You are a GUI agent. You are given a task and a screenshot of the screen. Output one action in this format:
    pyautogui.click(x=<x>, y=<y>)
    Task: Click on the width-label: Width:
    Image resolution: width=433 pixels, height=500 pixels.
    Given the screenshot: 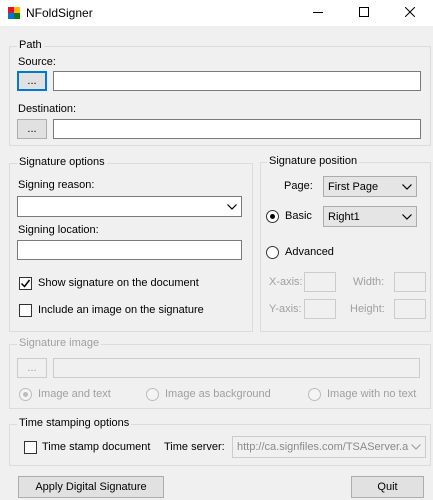 What is the action you would take?
    pyautogui.click(x=369, y=282)
    